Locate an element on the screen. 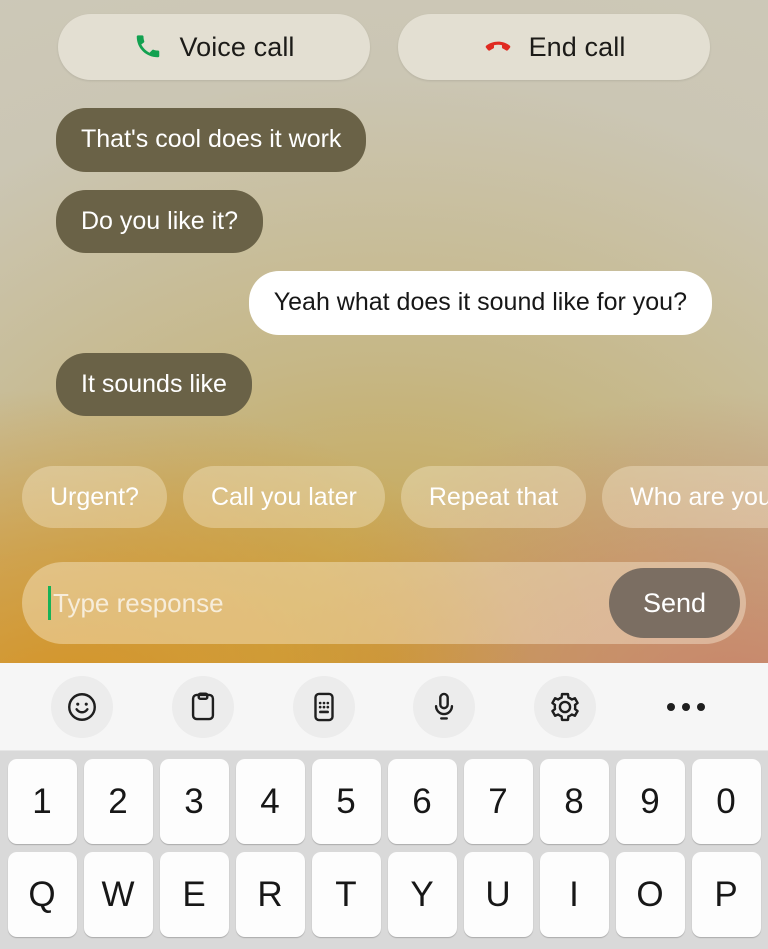  keyboard-row-numbers: 1 2 3 4 5 6 7 8 9 0 is located at coordinates (384, 797).